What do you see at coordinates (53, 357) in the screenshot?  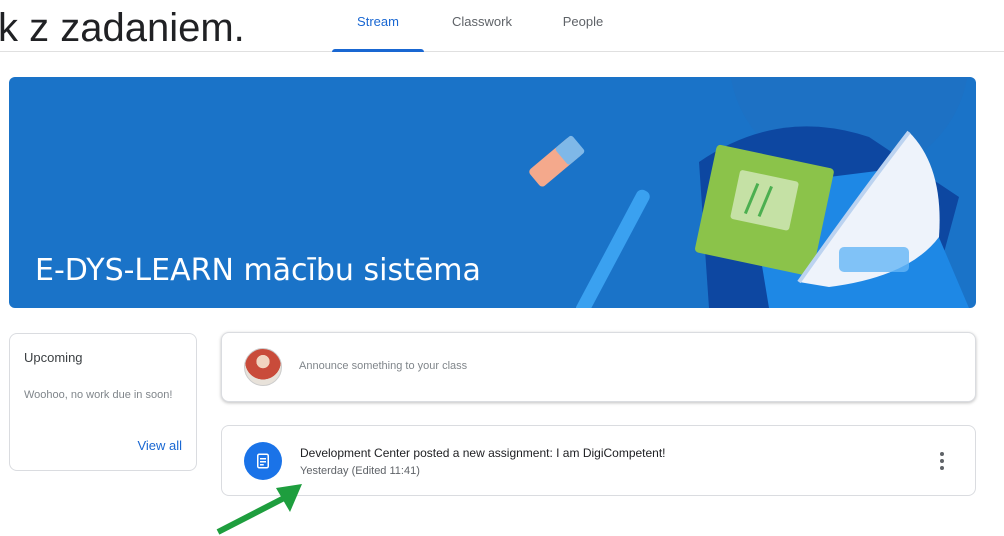 I see `upcoming-title: Upcoming` at bounding box center [53, 357].